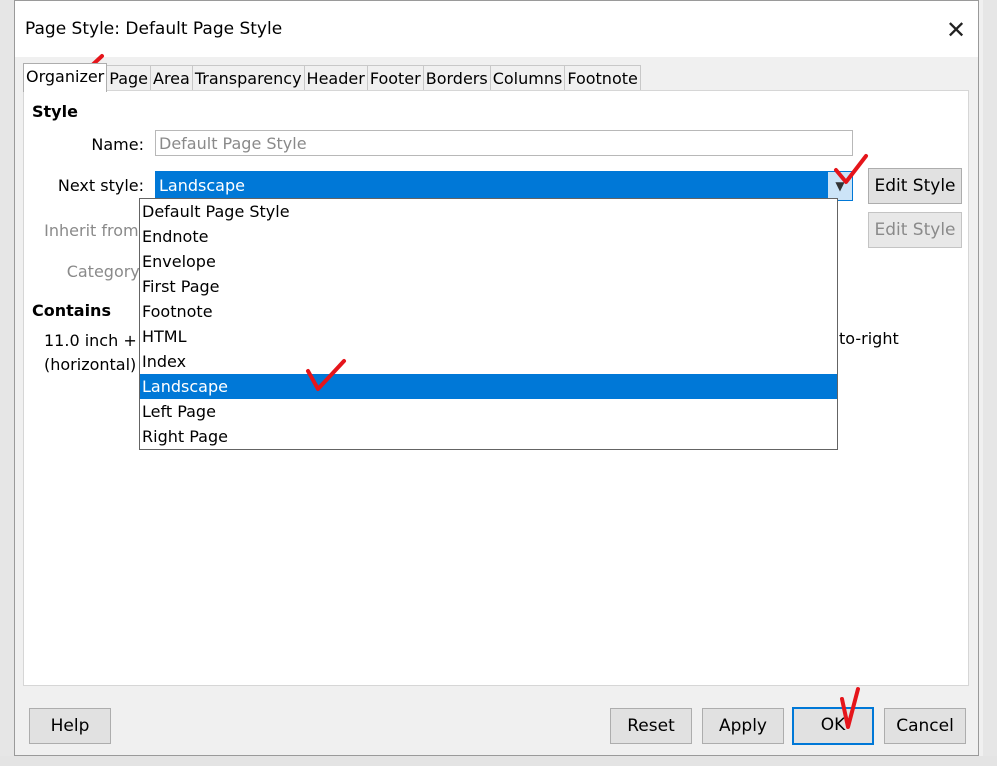 This screenshot has height=766, width=997. Describe the element at coordinates (248, 78) in the screenshot. I see `tab-transparency: Transparency` at that location.